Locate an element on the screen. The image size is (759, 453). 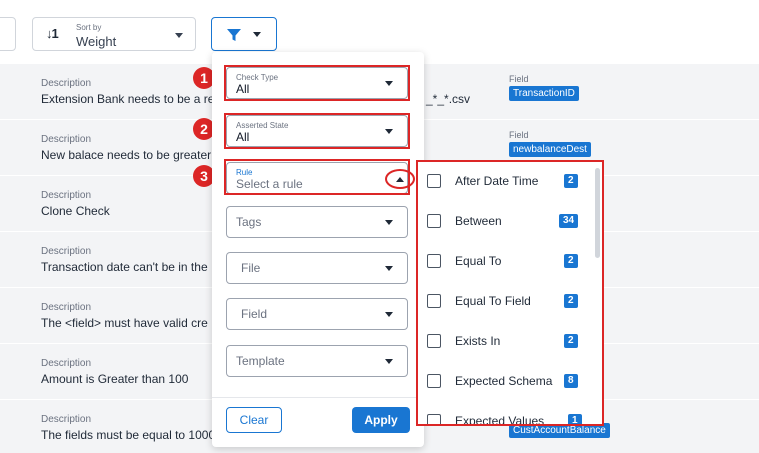
sort-number-icon: ↓1 is located at coordinates (52, 33).